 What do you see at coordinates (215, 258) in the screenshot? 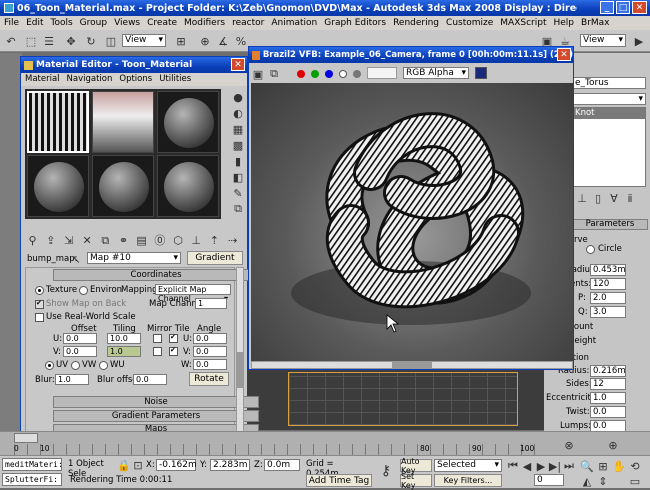
I see `map-type-button: Gradient` at bounding box center [215, 258].